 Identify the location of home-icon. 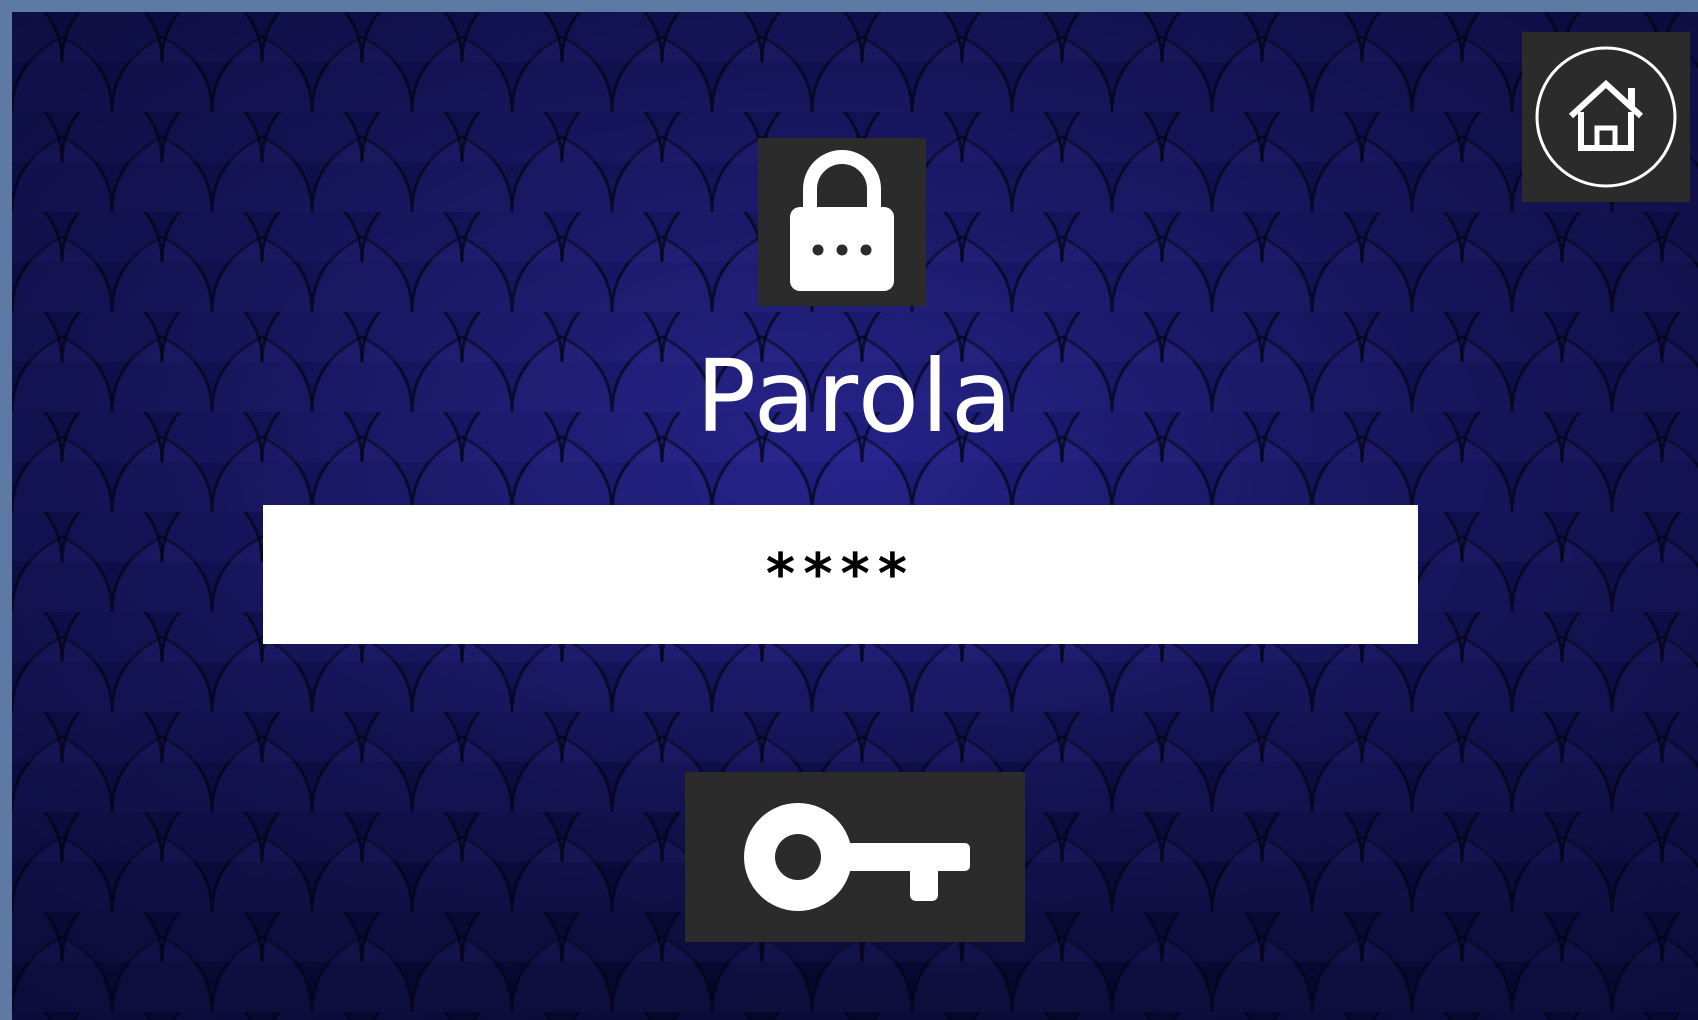
(1606, 117).